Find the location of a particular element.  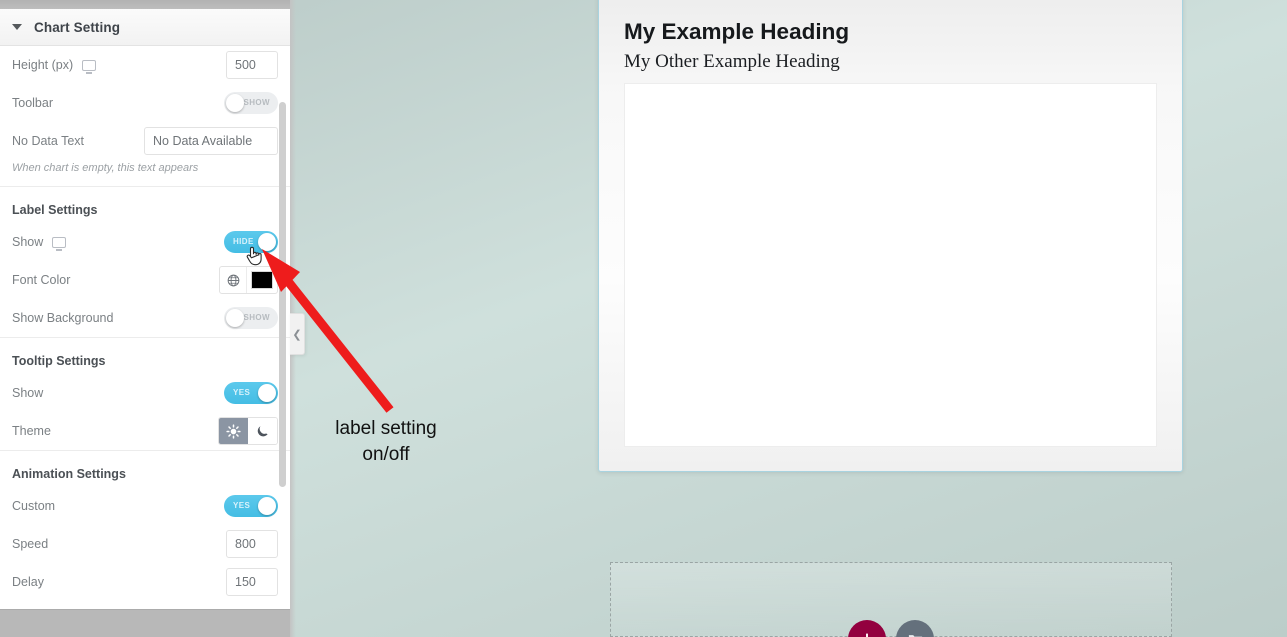

add-section-button is located at coordinates (867, 628).